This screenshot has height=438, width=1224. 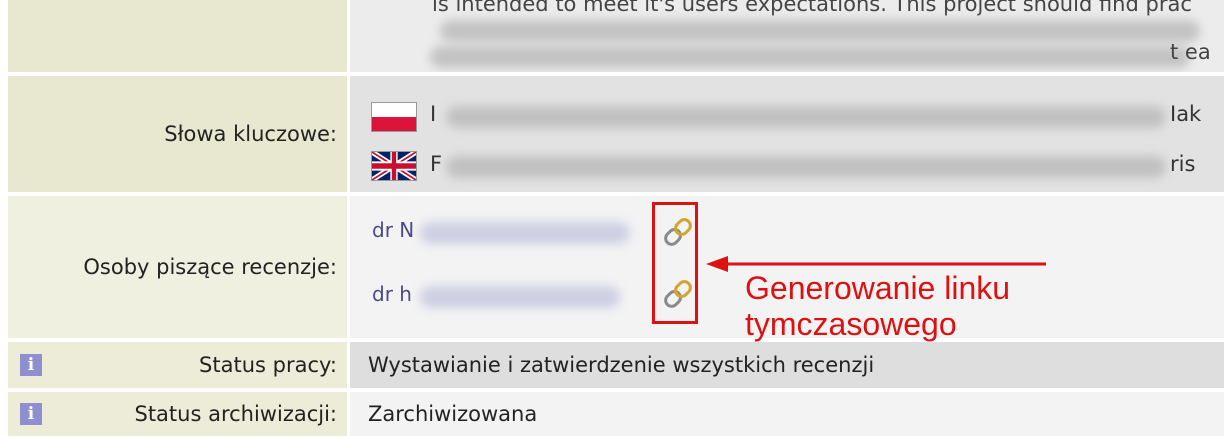 What do you see at coordinates (787, 414) in the screenshot?
I see `archive-value: Zarchiwizowana` at bounding box center [787, 414].